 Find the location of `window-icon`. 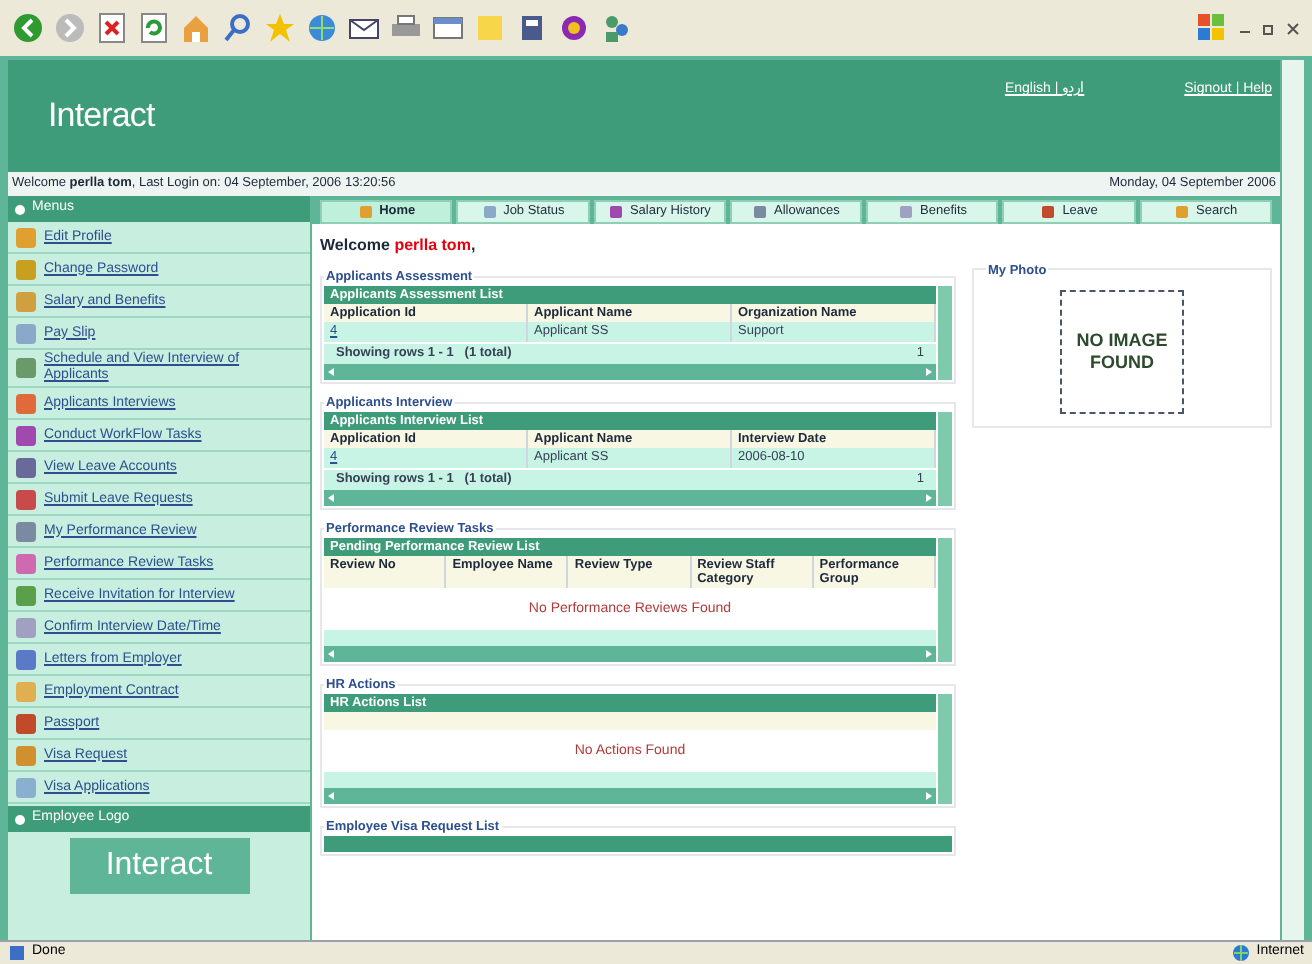

window-icon is located at coordinates (448, 28).